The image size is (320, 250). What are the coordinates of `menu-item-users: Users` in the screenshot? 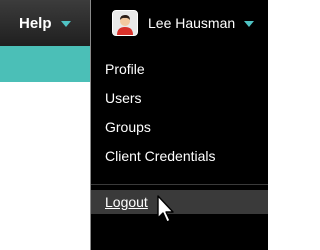 It's located at (179, 98).